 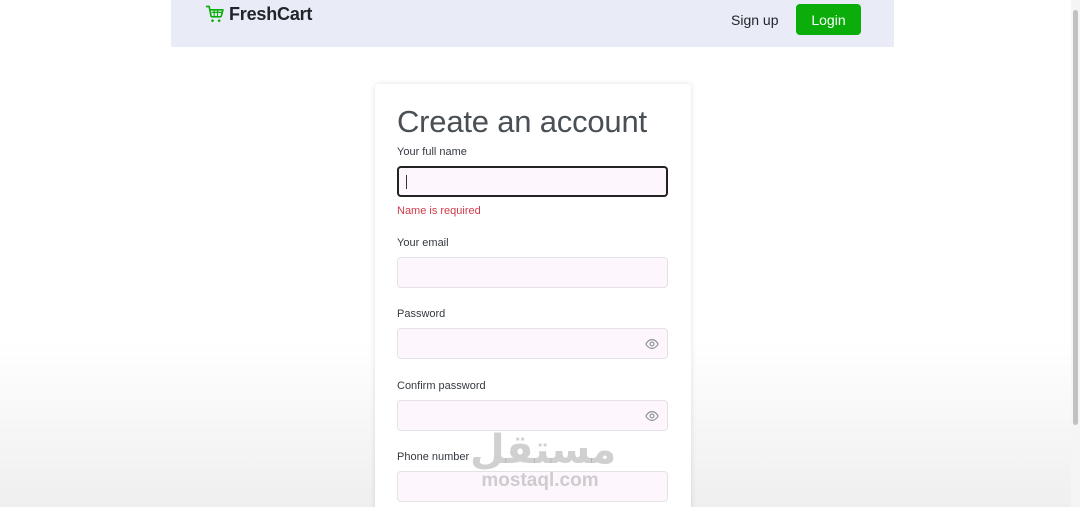 I want to click on scrollbar-thumb, so click(x=1075, y=217).